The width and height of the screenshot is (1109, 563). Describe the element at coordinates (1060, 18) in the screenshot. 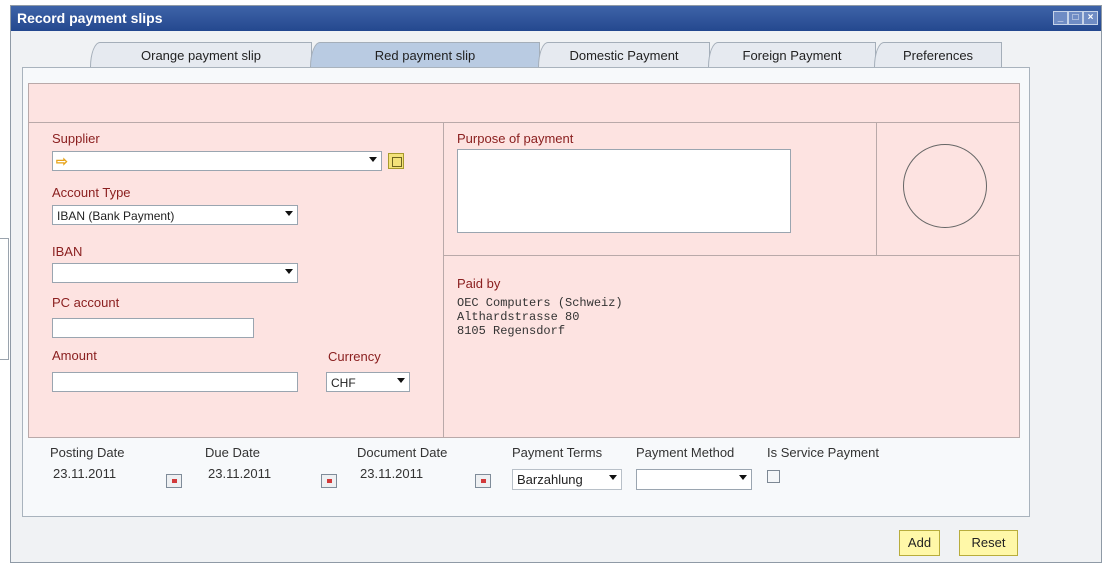

I see `minimize-button: _` at that location.